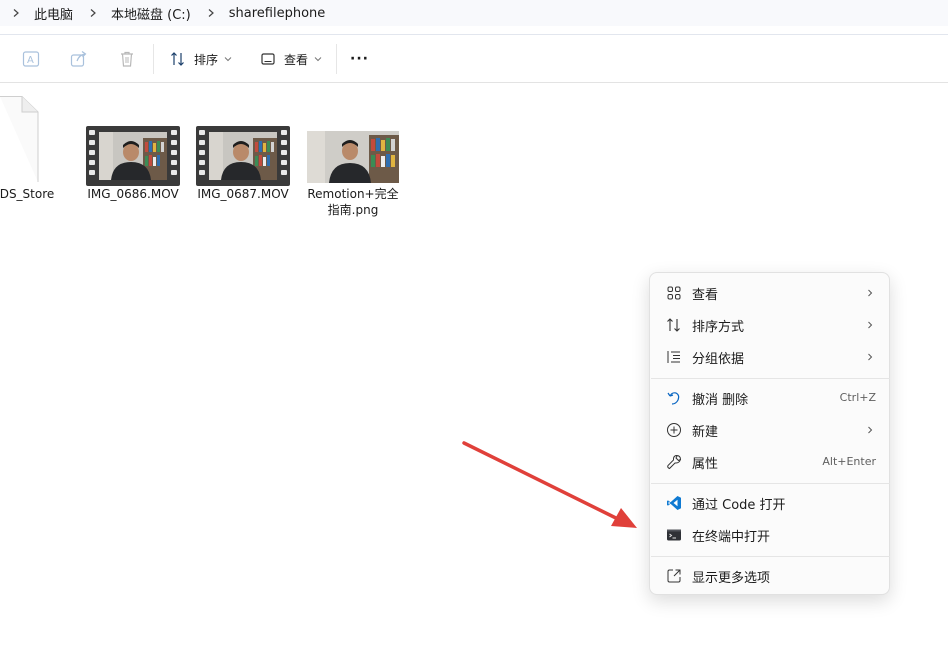 The image size is (948, 662). Describe the element at coordinates (674, 535) in the screenshot. I see `terminal-icon` at that location.